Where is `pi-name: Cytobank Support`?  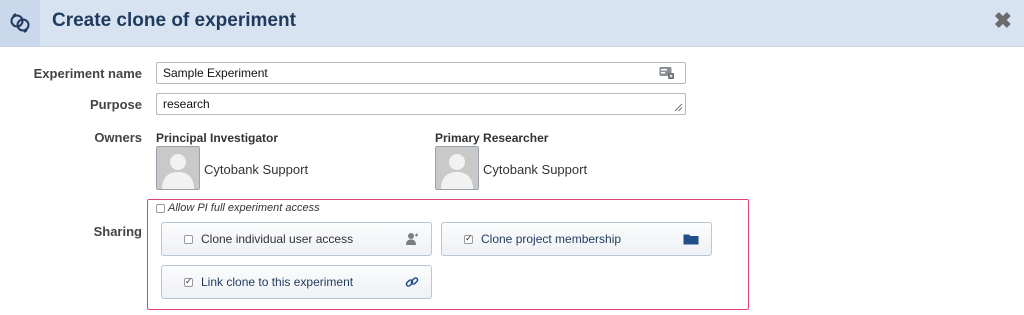
pi-name: Cytobank Support is located at coordinates (256, 169).